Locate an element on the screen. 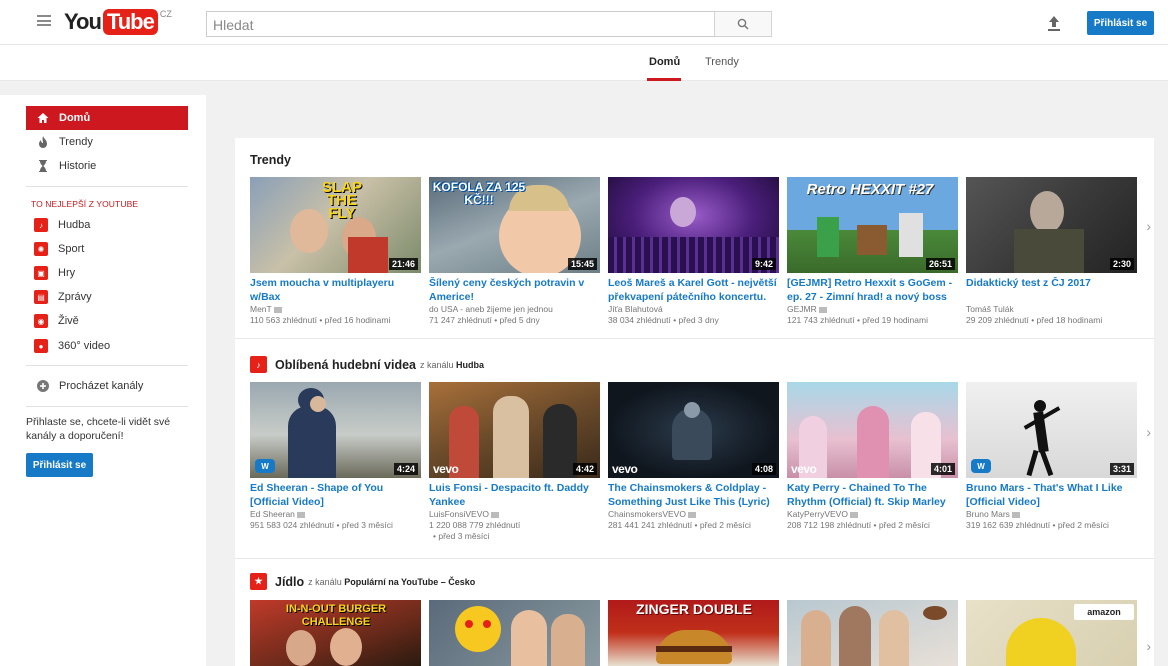  video-thumbnail: vevo 4:01 is located at coordinates (872, 430).